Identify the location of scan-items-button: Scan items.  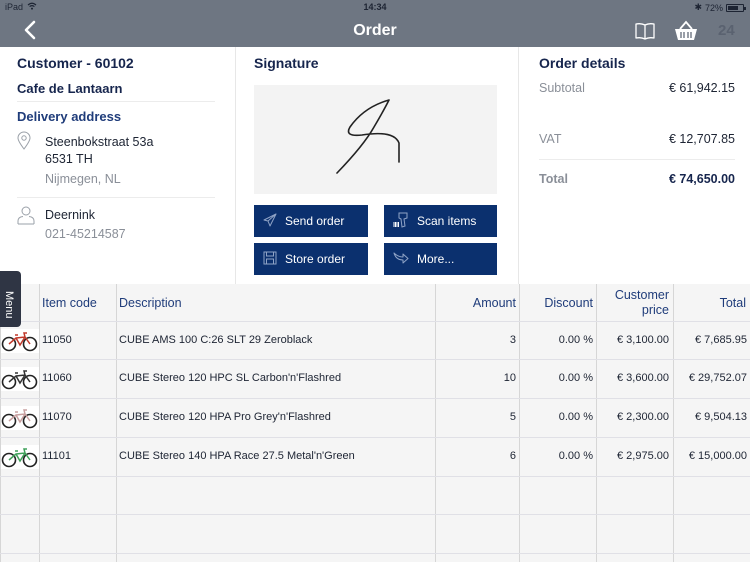
(440, 221).